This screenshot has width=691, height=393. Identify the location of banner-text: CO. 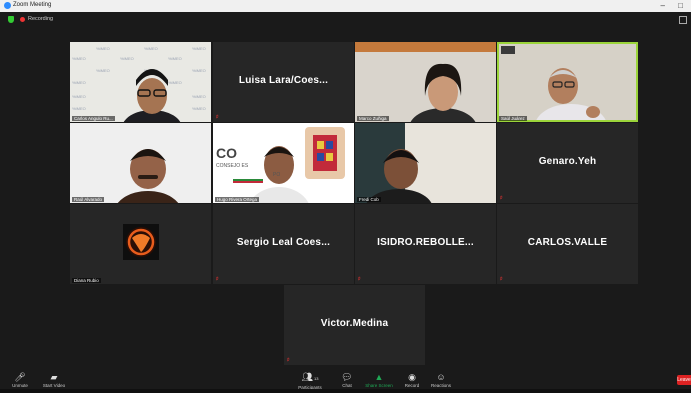
(226, 153).